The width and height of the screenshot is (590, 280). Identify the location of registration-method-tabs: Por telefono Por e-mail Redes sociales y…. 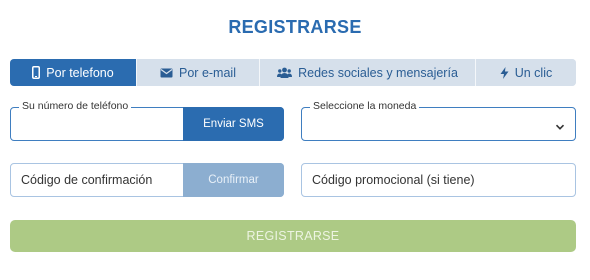
(293, 72).